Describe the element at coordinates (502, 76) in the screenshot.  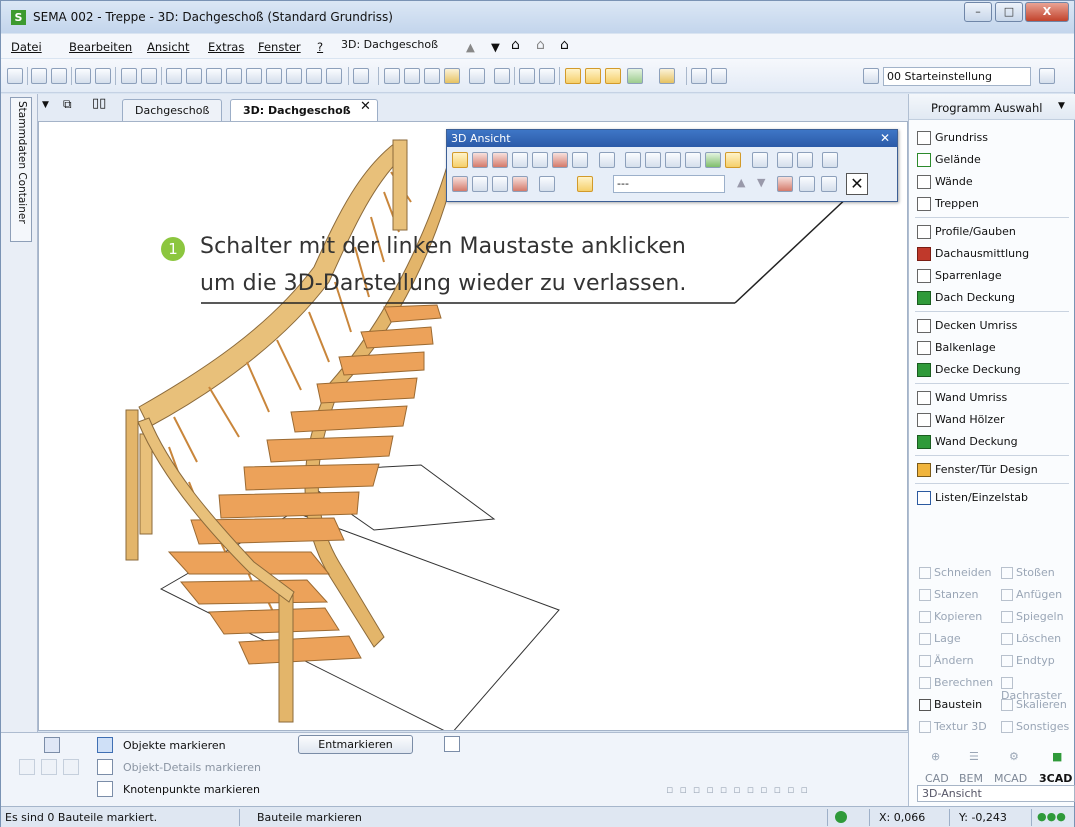
I see `dimension-icon` at that location.